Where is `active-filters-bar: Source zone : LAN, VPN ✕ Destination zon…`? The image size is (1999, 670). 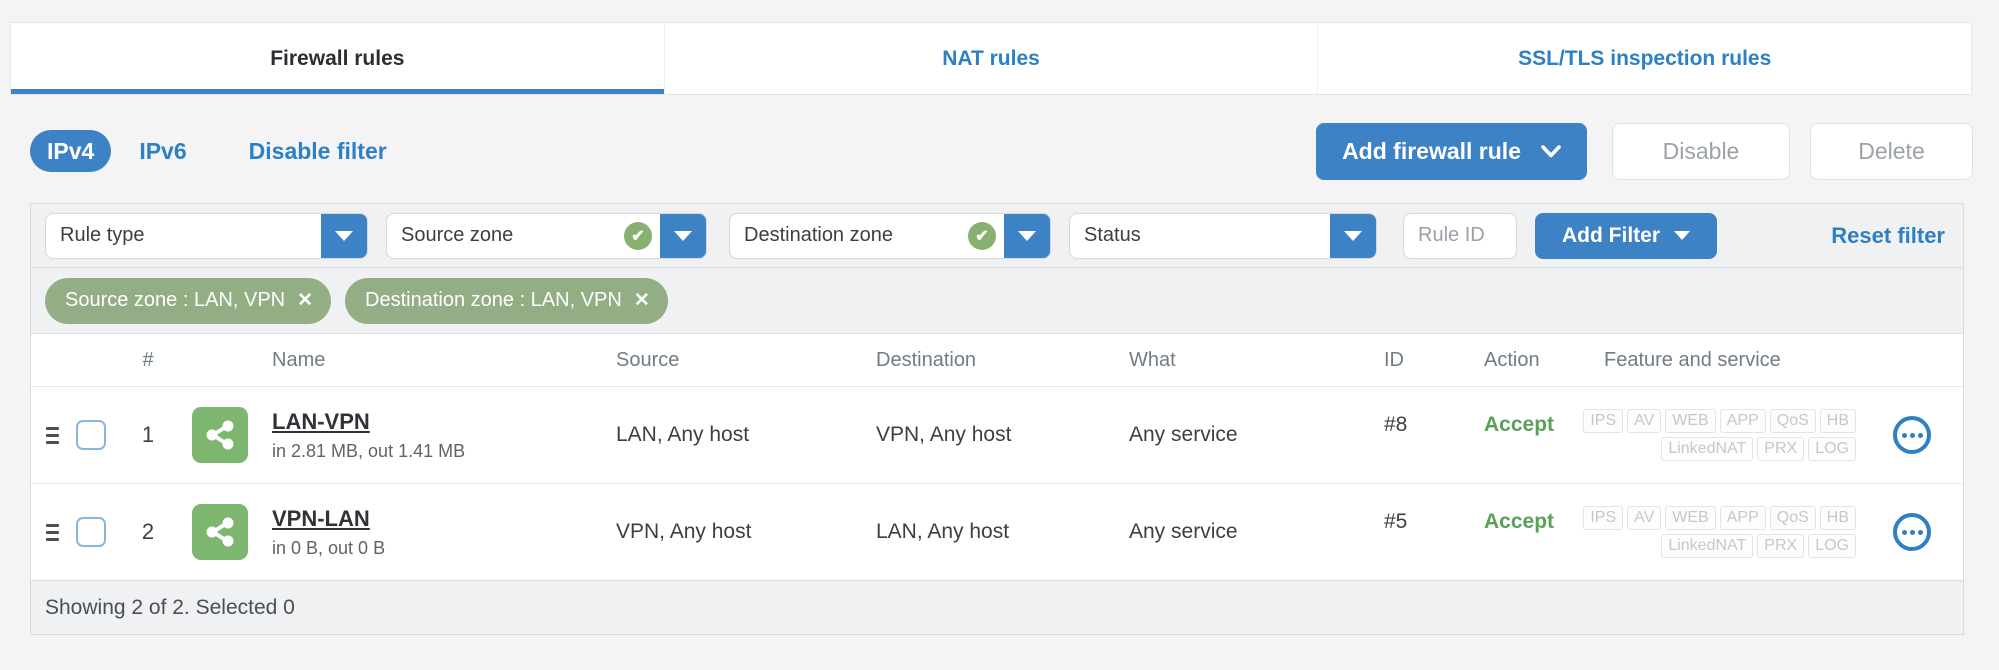 active-filters-bar: Source zone : LAN, VPN ✕ Destination zon… is located at coordinates (997, 301).